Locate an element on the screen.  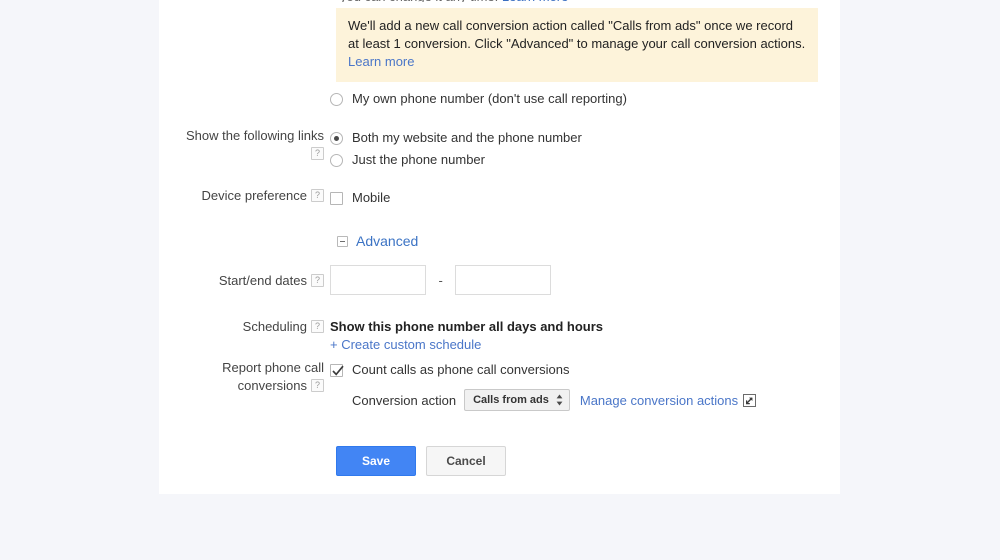
end-date-input is located at coordinates (503, 280).